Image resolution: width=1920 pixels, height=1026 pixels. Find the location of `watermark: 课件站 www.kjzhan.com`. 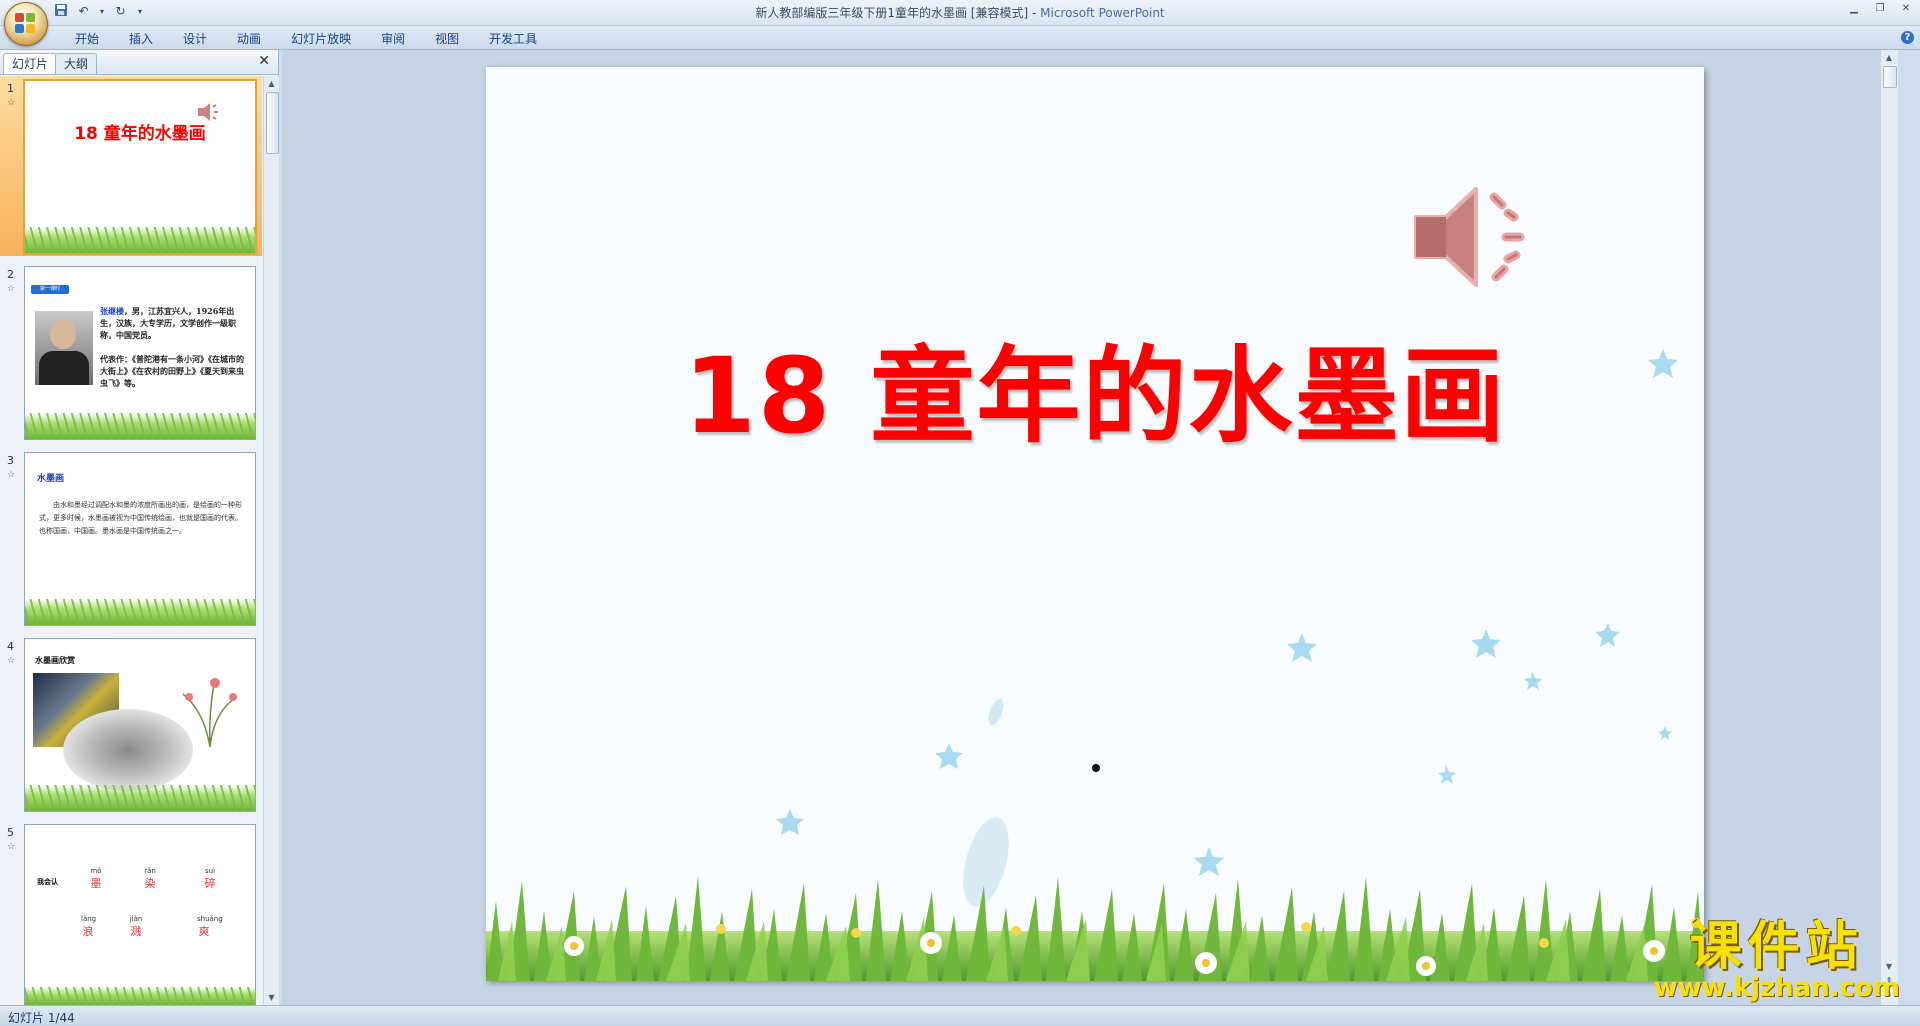

watermark: 课件站 www.kjzhan.com is located at coordinates (1776, 959).